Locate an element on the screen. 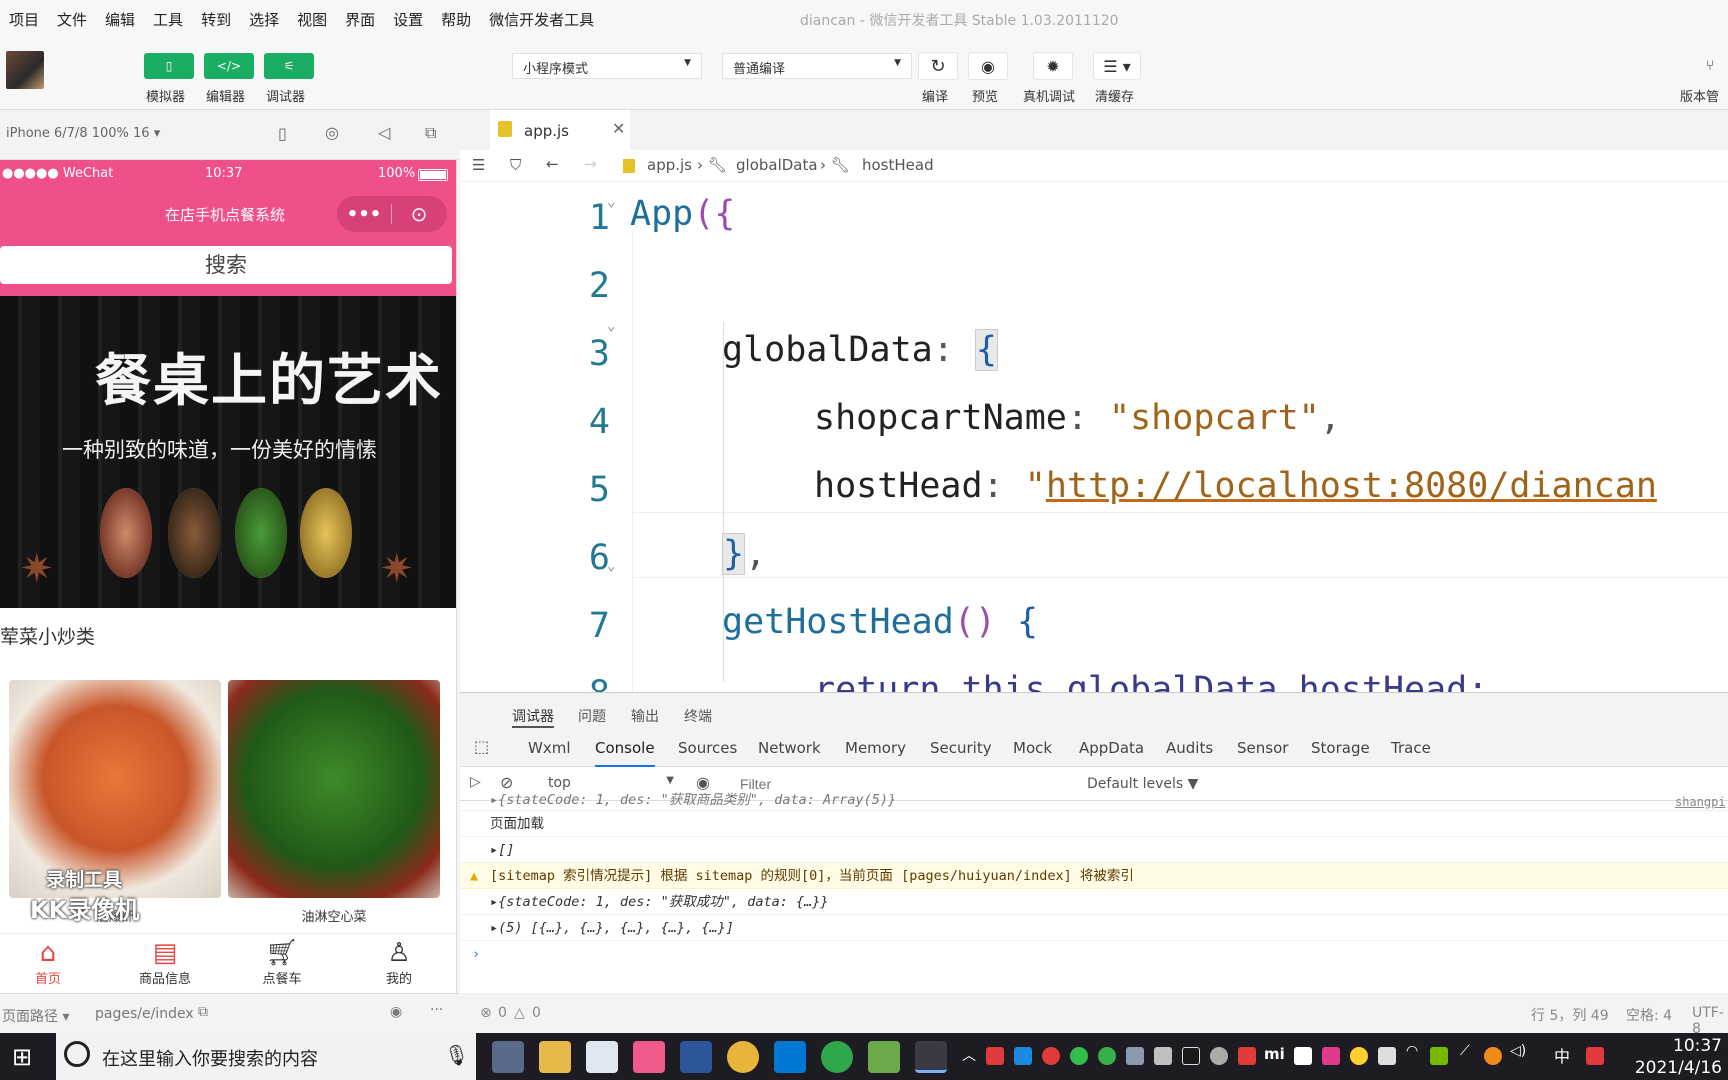 This screenshot has height=1080, width=1728. breadcrumb-item: app.js is located at coordinates (669, 165).